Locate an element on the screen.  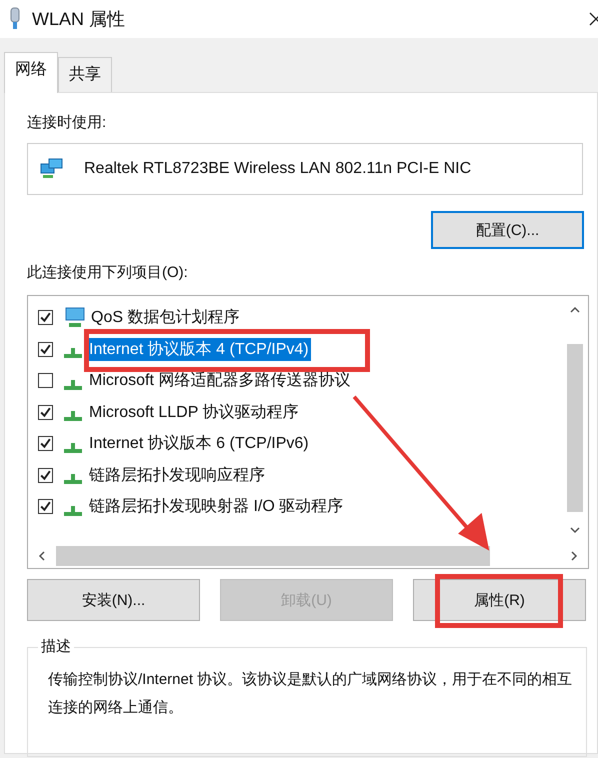
list-item: 链路层拓扑发现映射器 I/O 驱动程序 is located at coordinates (216, 506).